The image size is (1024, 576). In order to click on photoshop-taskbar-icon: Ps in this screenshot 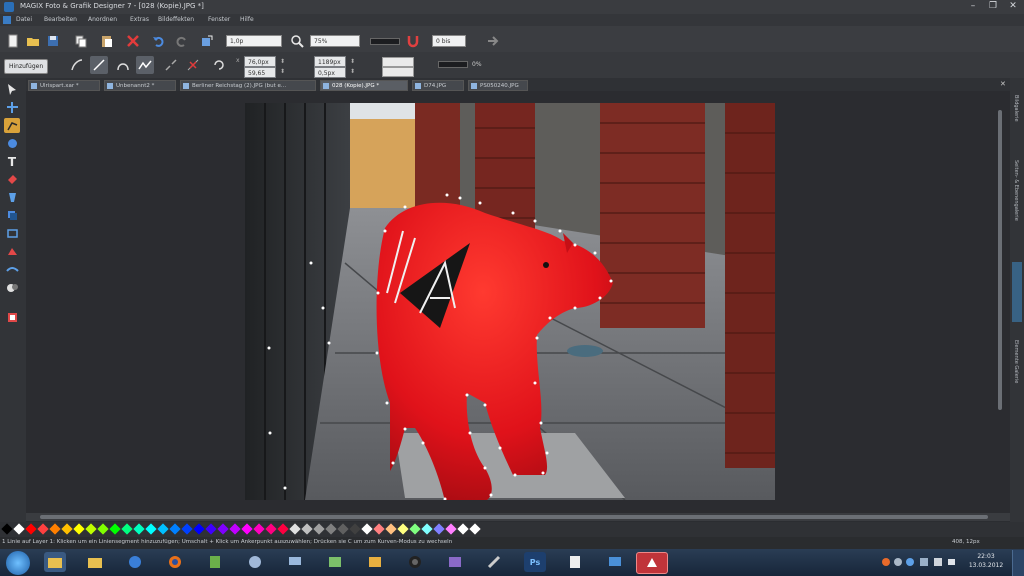, I will do `click(535, 562)`.